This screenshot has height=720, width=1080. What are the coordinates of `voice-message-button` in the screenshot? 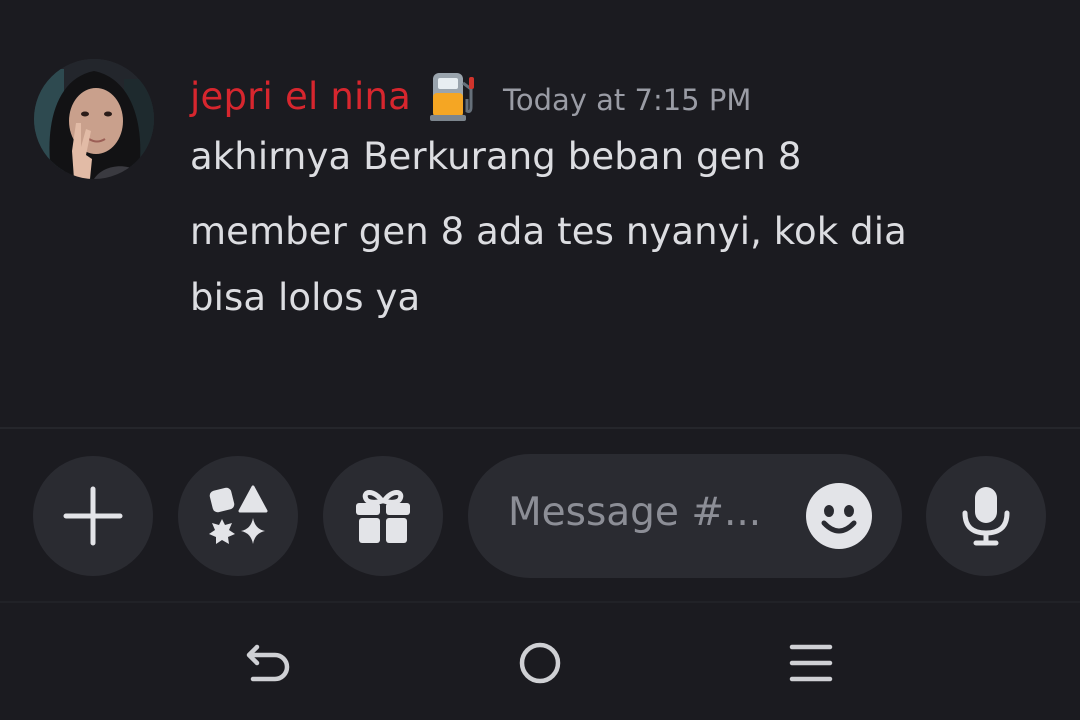 It's located at (986, 516).